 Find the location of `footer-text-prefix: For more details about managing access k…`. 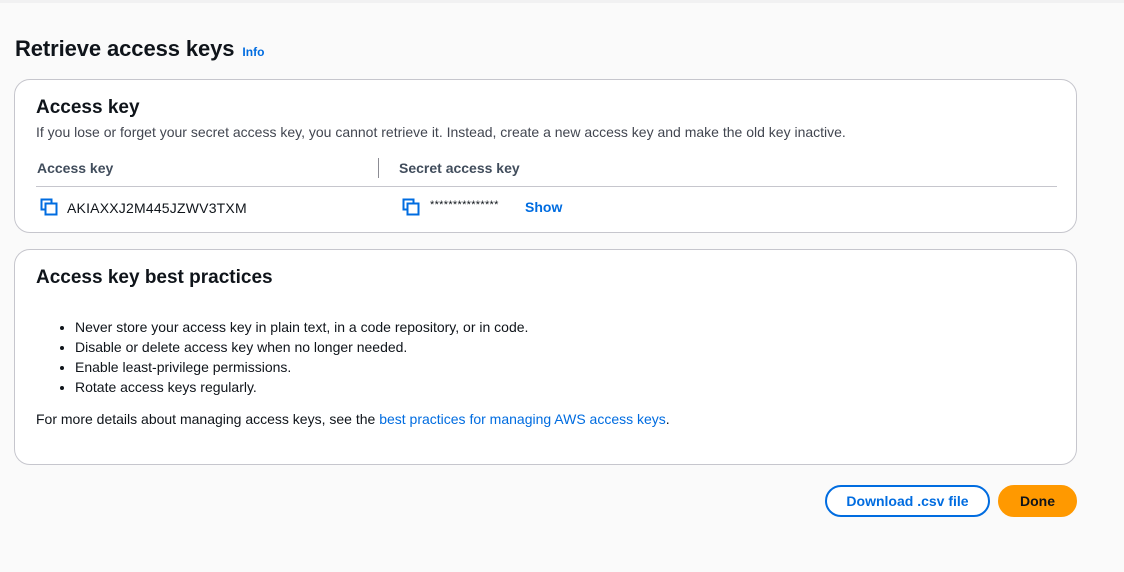

footer-text-prefix: For more details about managing access k… is located at coordinates (208, 419).